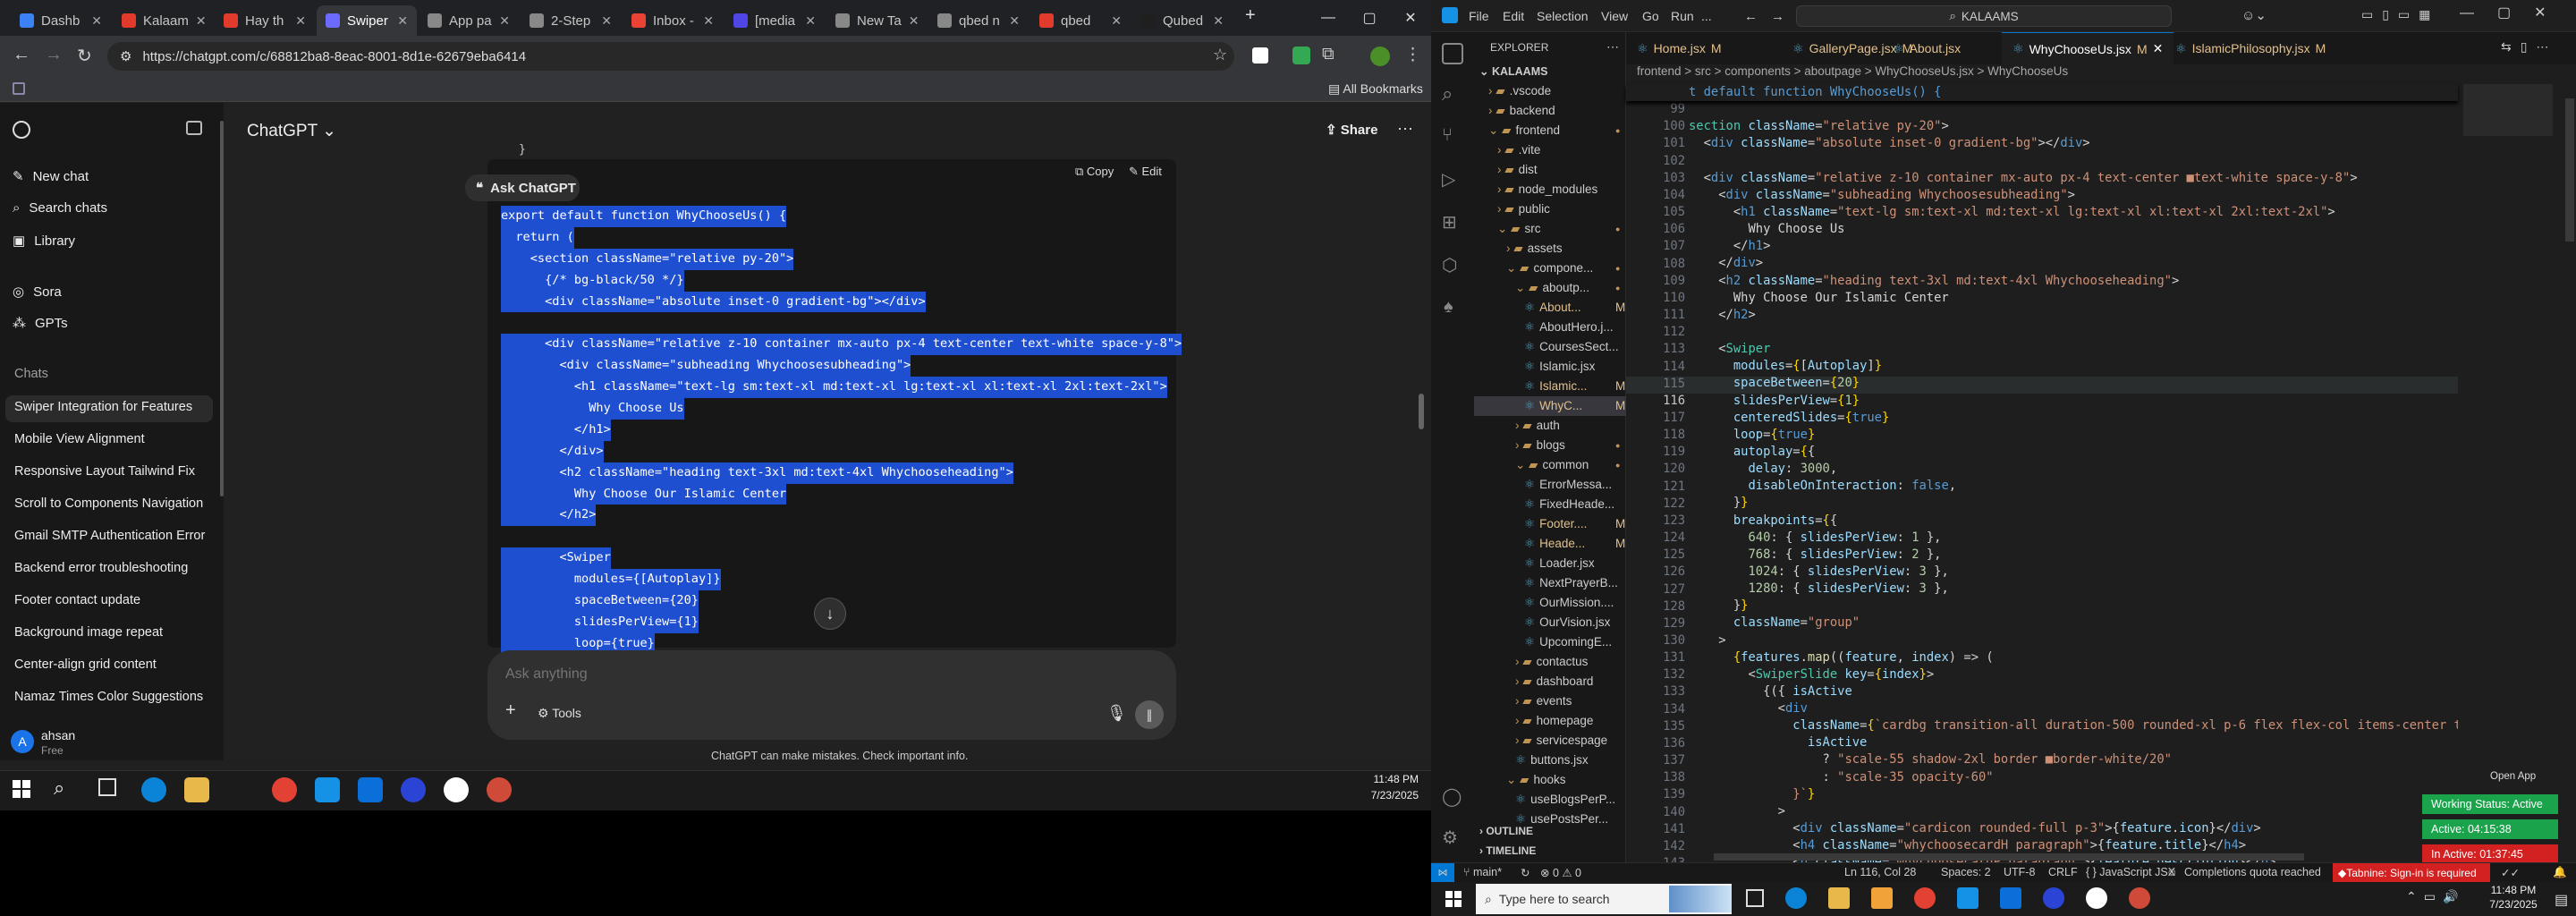 This screenshot has width=2576, height=916. I want to click on notifications-bell-icon: 🔔, so click(2560, 872).